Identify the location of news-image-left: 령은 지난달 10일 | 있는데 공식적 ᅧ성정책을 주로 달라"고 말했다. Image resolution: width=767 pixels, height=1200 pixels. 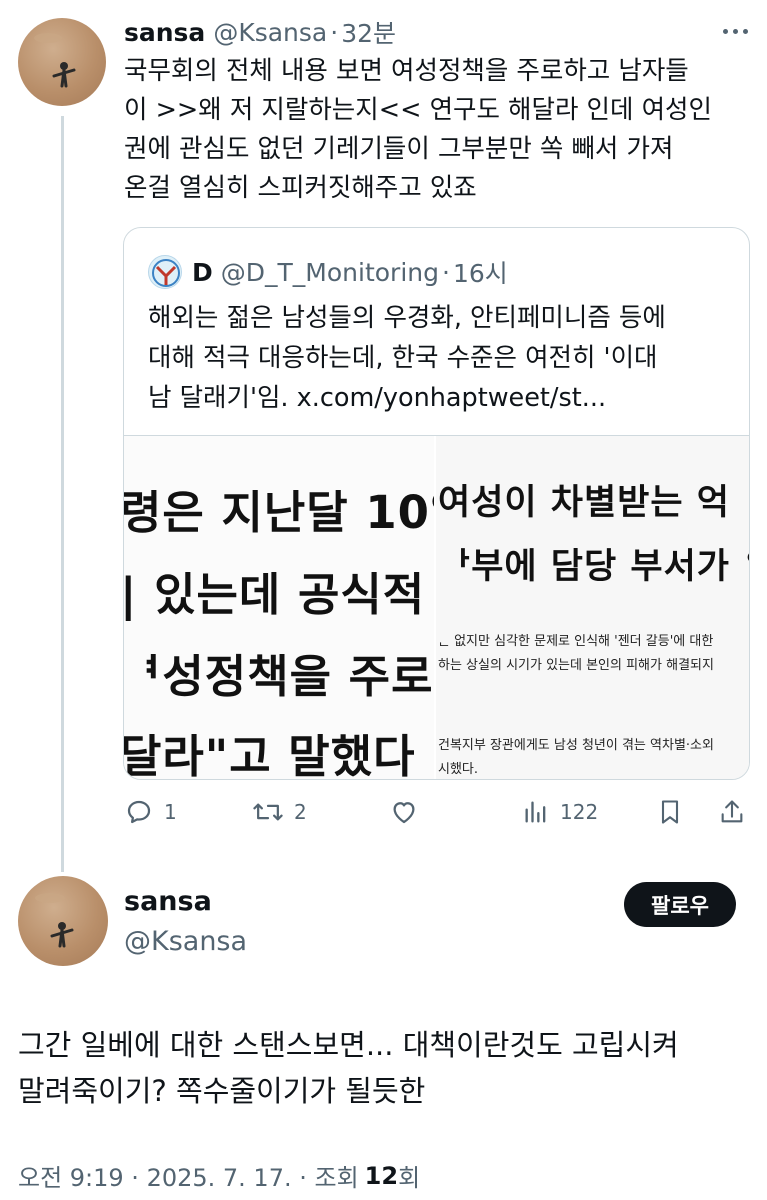
(279, 608).